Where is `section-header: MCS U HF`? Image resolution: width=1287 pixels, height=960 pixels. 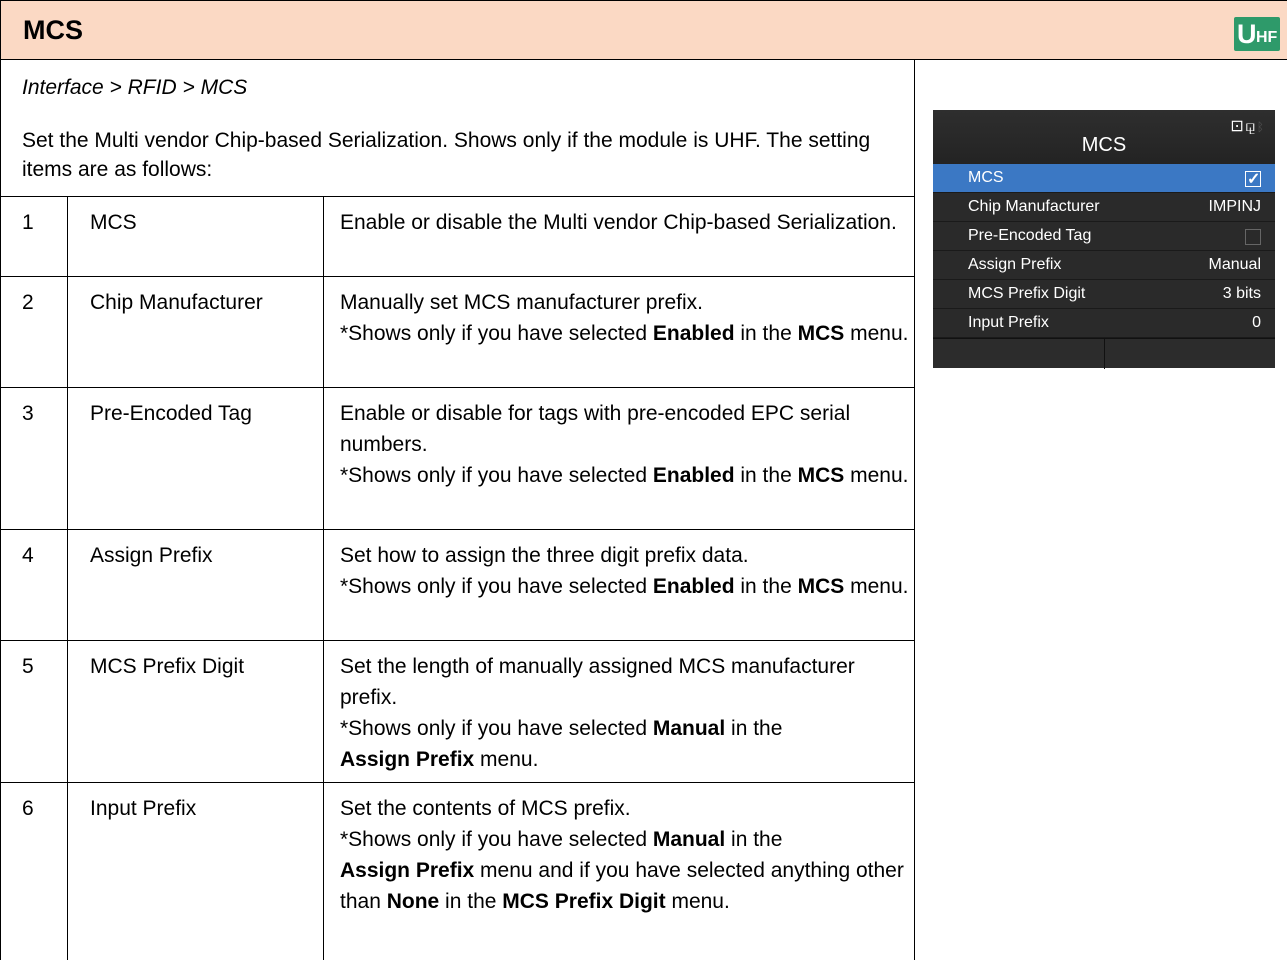
section-header: MCS U HF is located at coordinates (643, 30).